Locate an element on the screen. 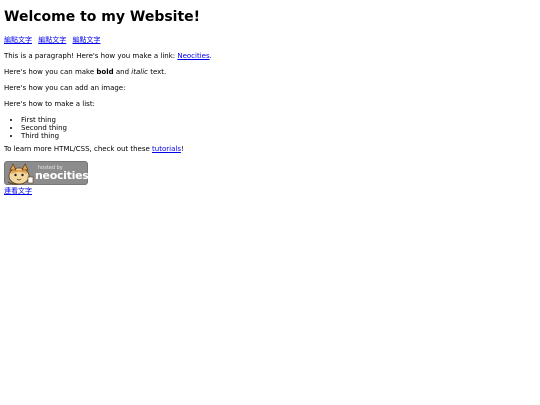  italic-text: italic is located at coordinates (139, 72).